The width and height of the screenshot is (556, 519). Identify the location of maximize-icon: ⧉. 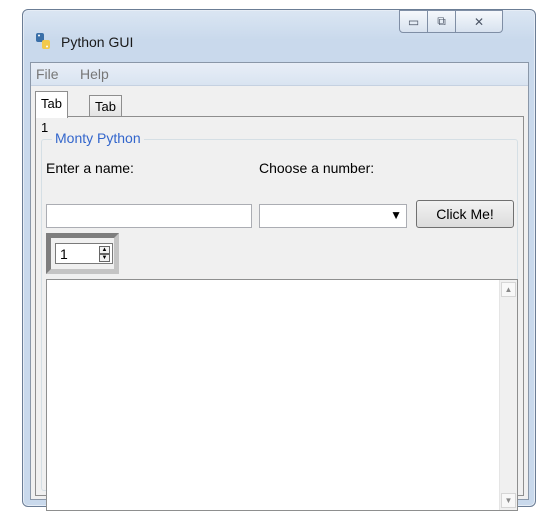
(441, 21).